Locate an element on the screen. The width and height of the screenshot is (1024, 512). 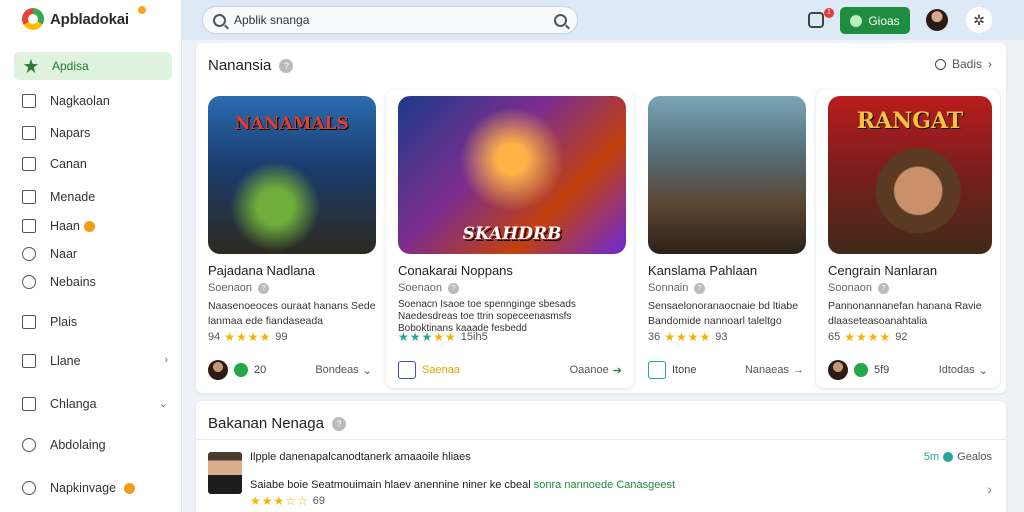
primary-action-button: Gioas is located at coordinates (875, 20).